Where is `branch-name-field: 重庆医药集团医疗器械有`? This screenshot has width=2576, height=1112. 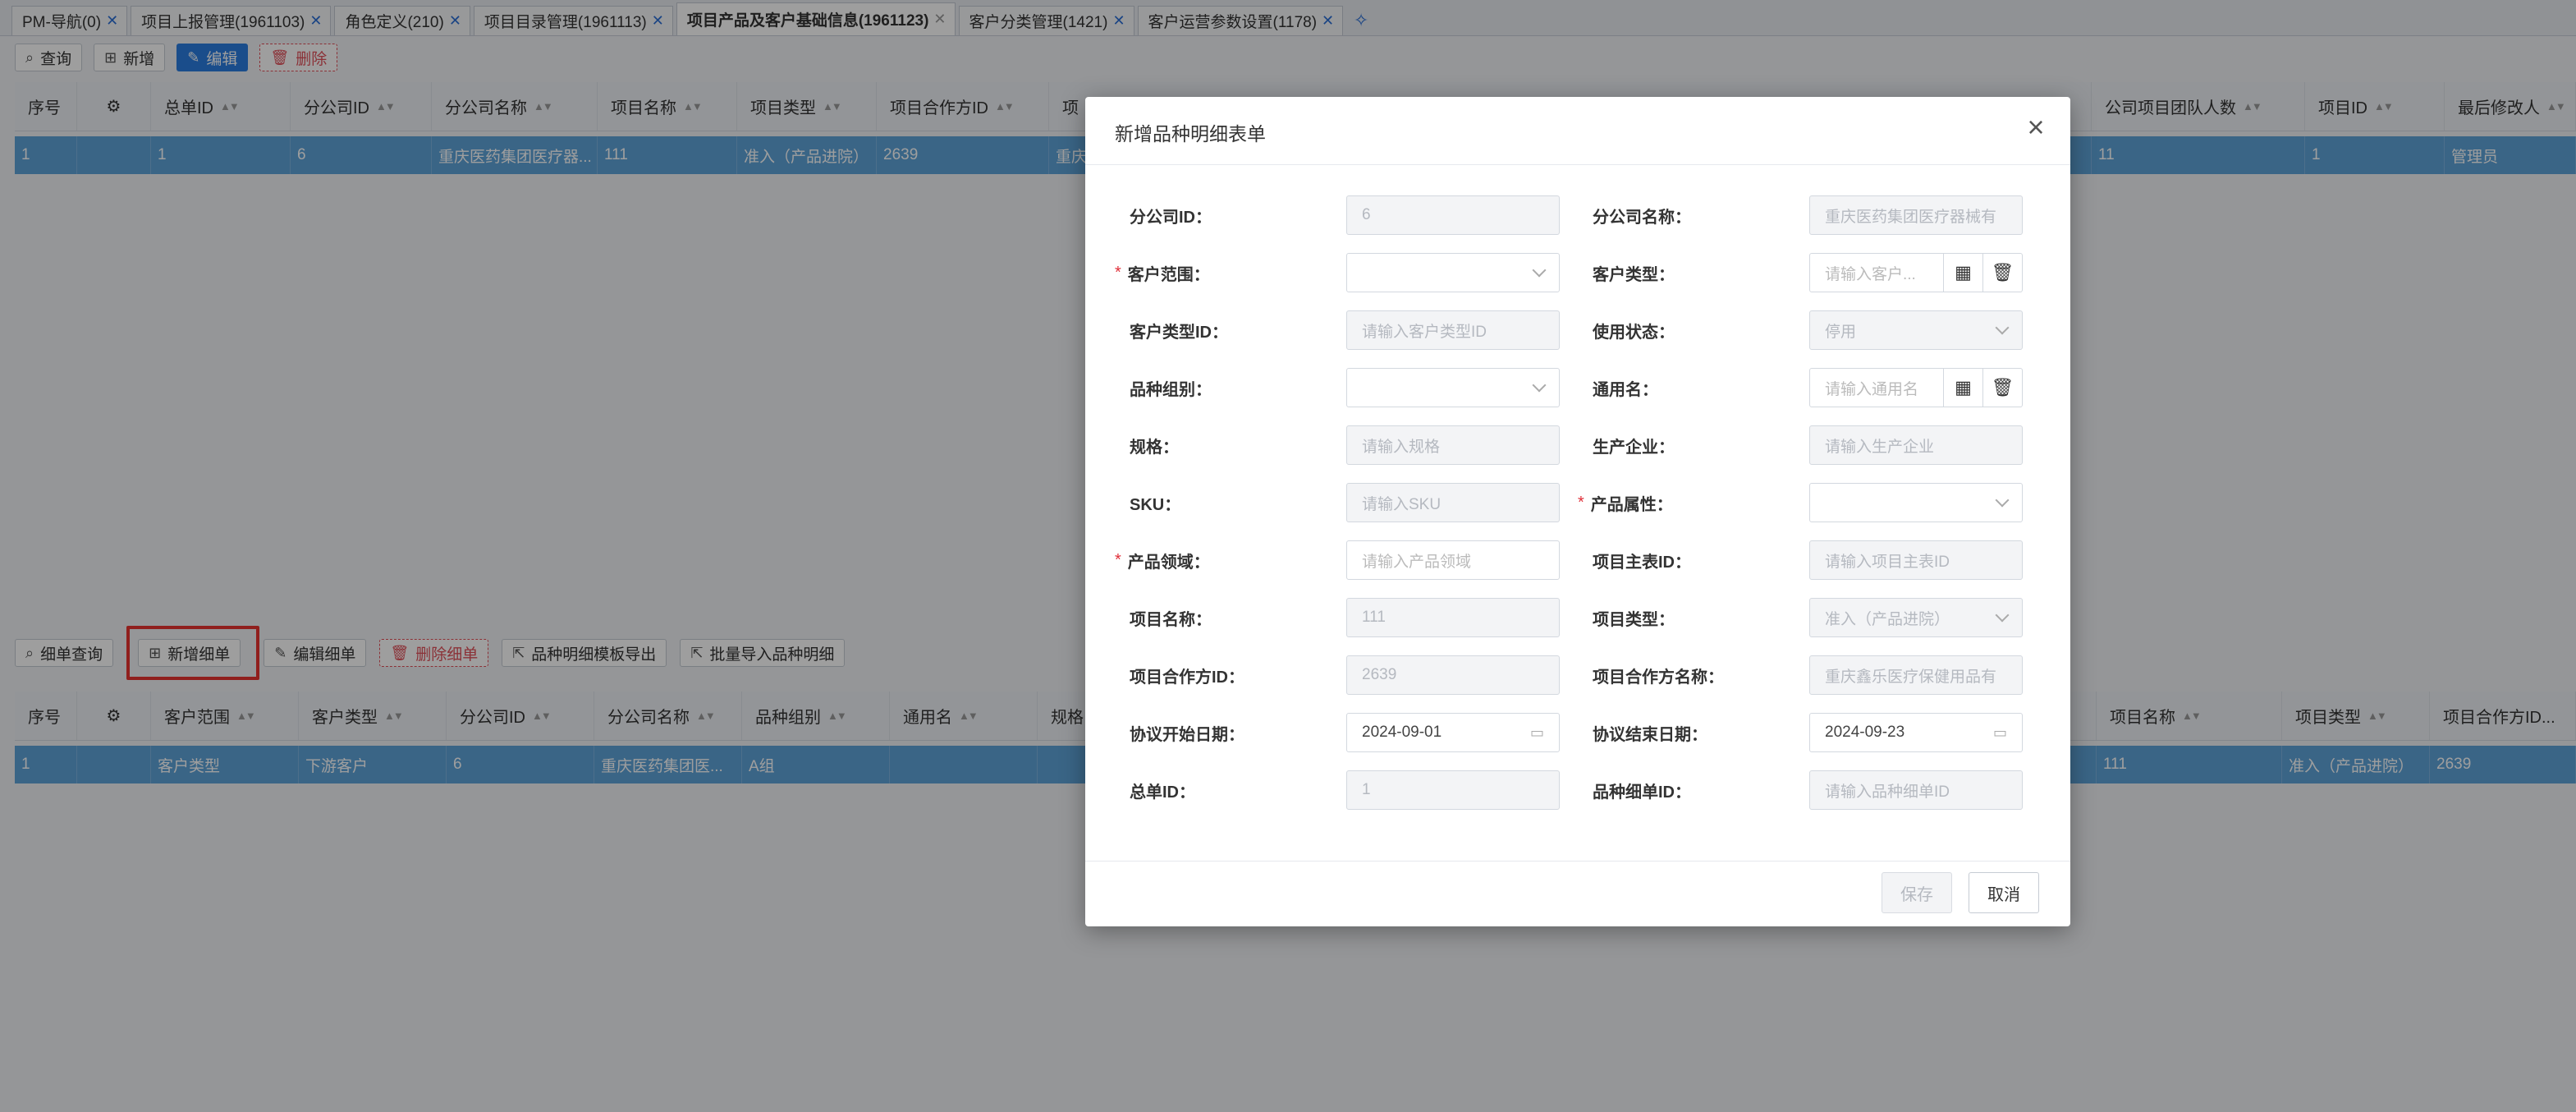 branch-name-field: 重庆医药集团医疗器械有 is located at coordinates (1916, 215).